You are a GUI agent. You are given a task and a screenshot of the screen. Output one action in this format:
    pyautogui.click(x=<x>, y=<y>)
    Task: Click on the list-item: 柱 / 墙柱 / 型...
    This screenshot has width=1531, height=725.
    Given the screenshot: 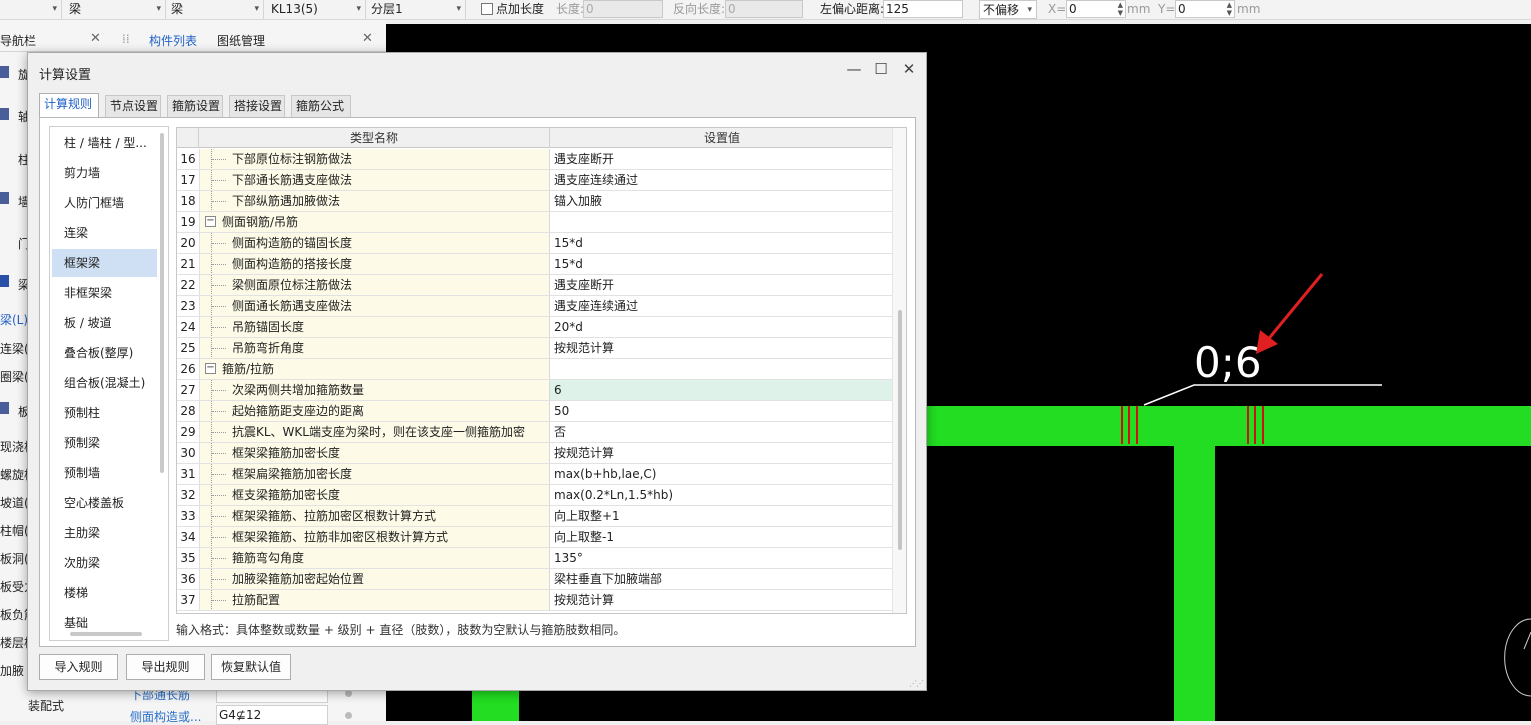 What is the action you would take?
    pyautogui.click(x=104, y=143)
    